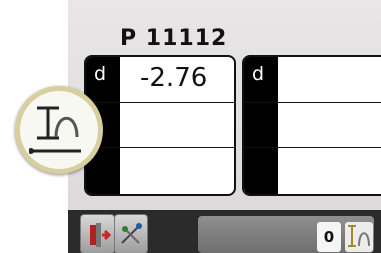  I want to click on measure-button, so click(359, 237).